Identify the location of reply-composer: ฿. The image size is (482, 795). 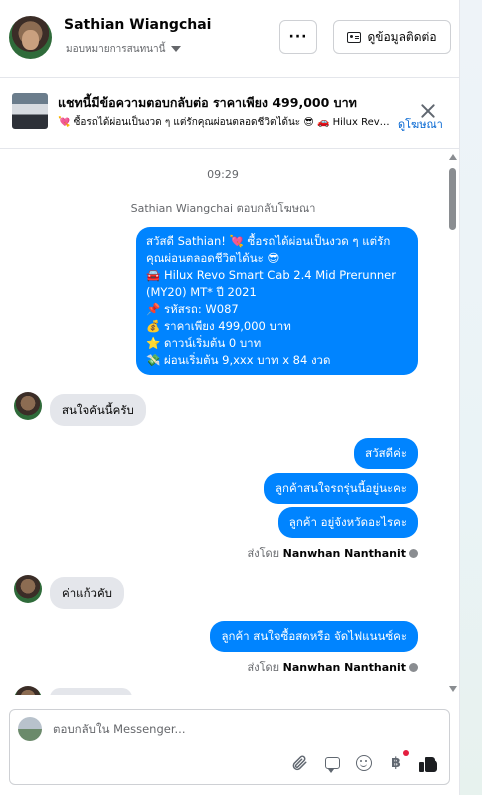
(229, 747).